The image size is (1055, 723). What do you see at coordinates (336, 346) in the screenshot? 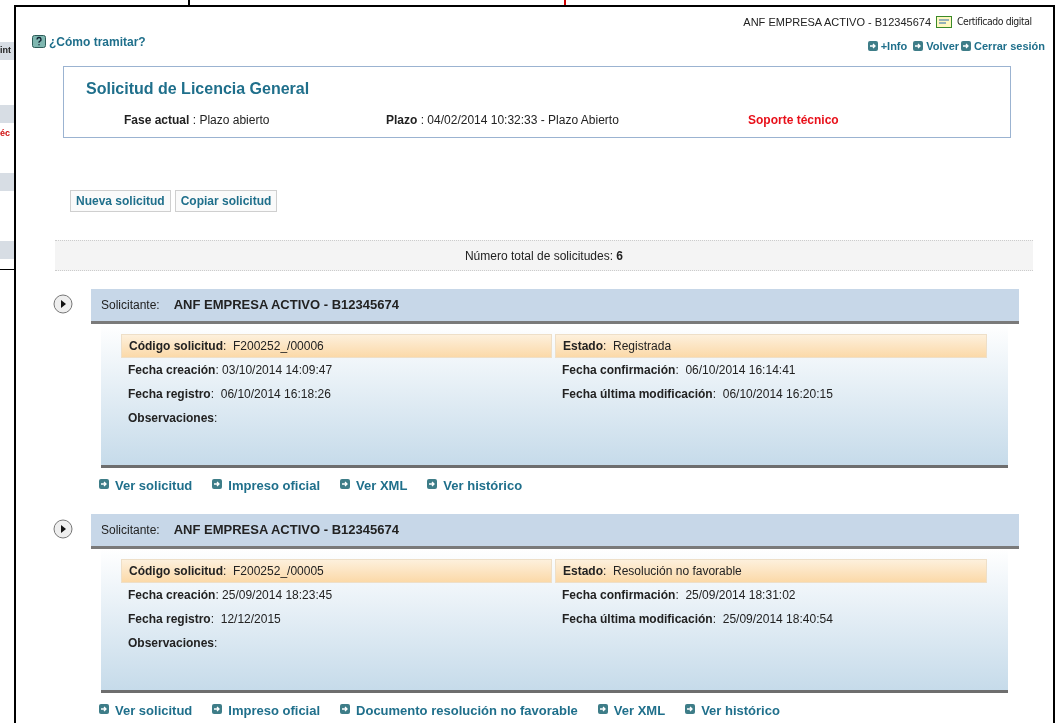
I see `record-field: Código solicitud: F200252_/00006` at bounding box center [336, 346].